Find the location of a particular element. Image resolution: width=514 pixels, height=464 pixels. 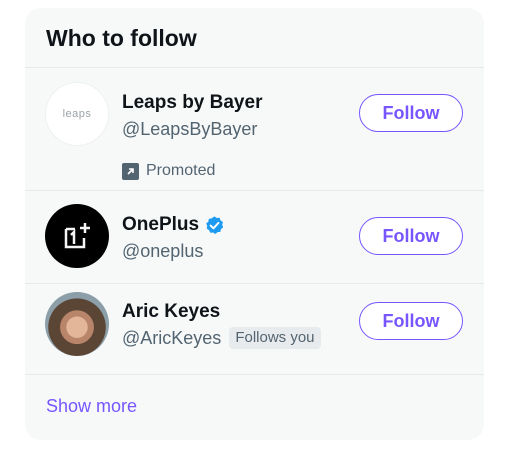

handle-text: @oneplus is located at coordinates (163, 251).